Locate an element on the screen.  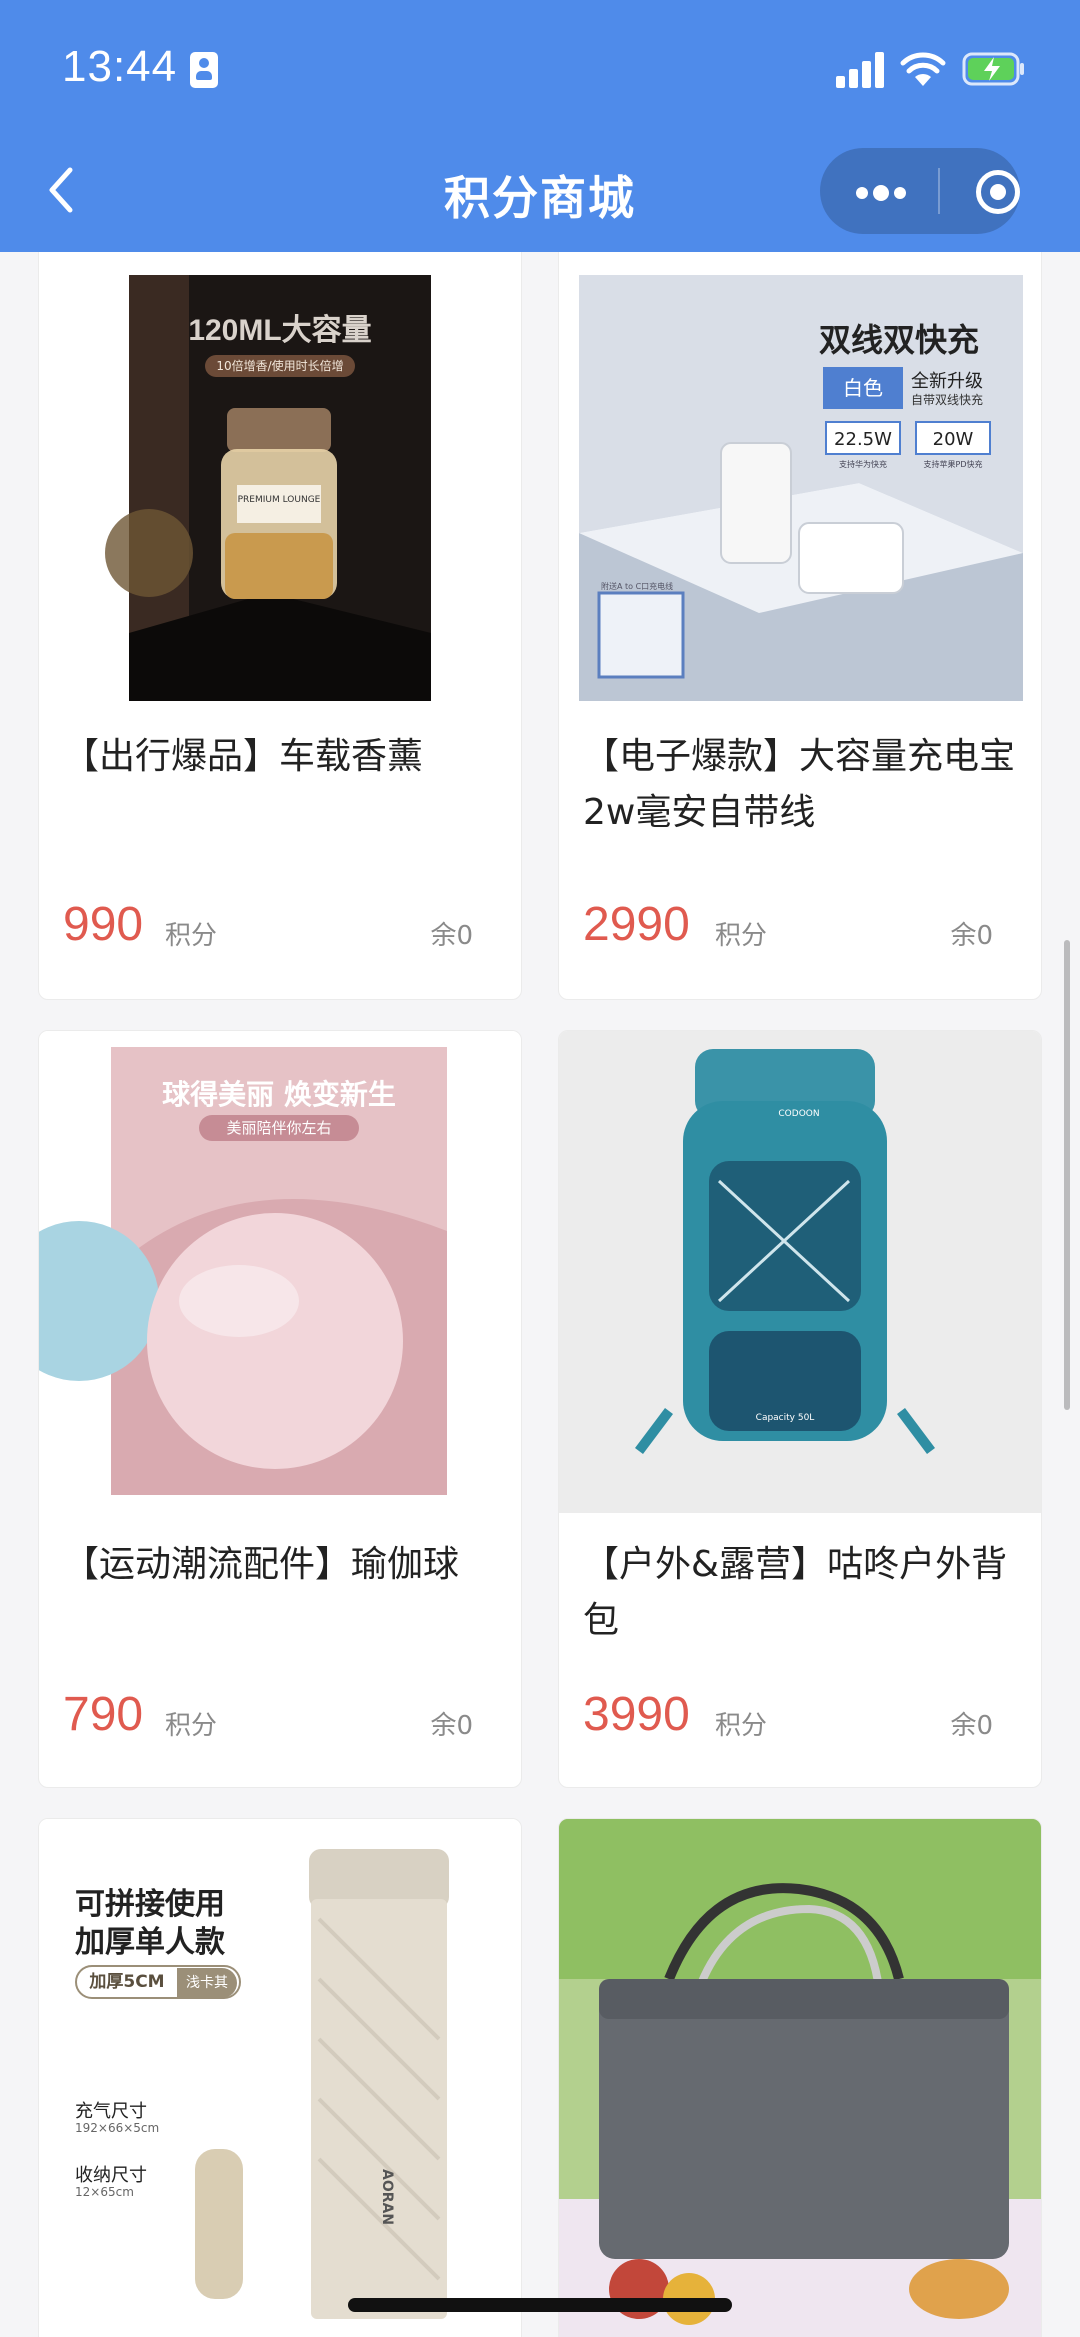
scrollbar is located at coordinates (1067, 1175).